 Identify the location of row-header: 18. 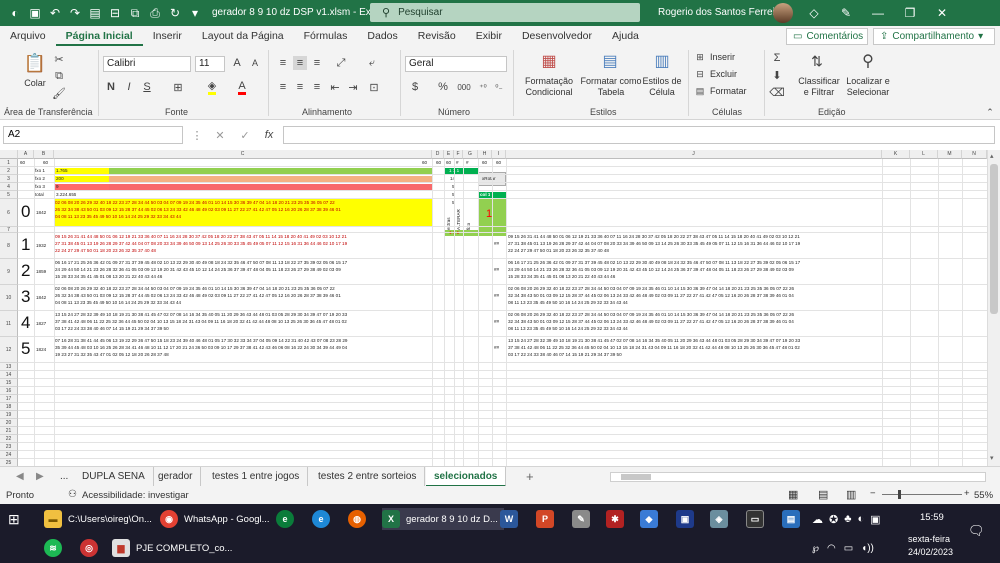
(9, 407).